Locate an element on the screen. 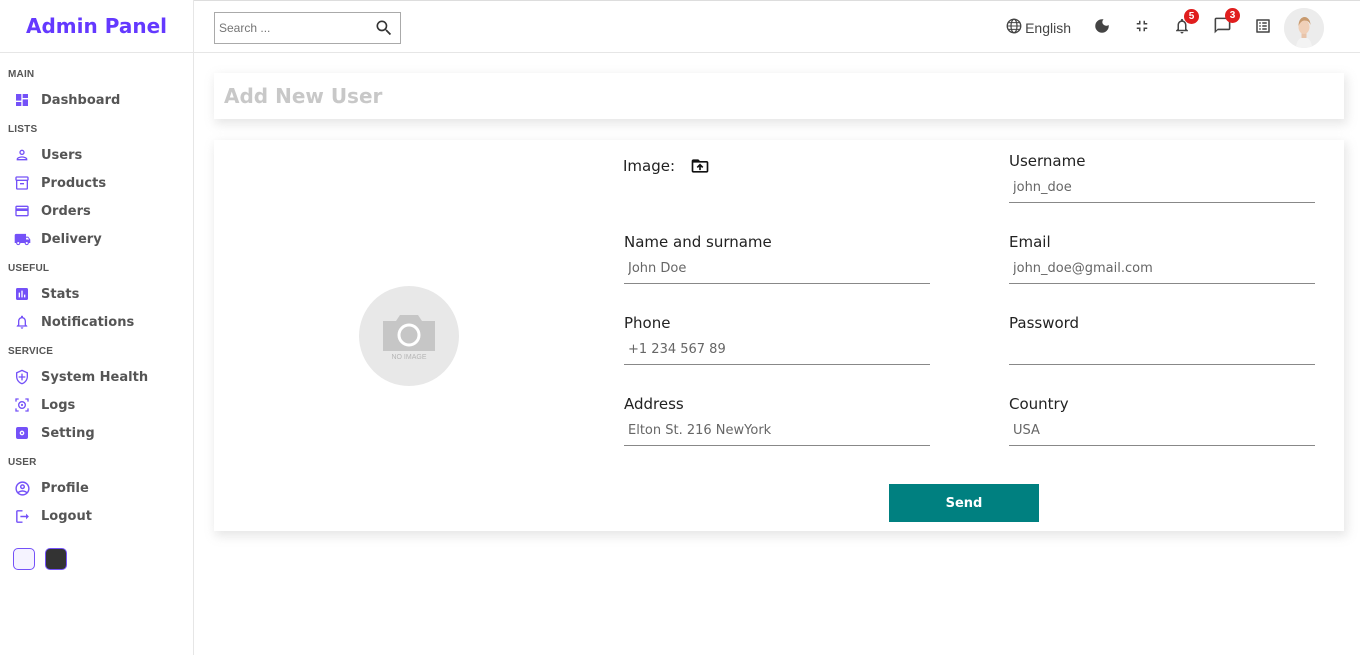 This screenshot has height=655, width=1360. profile-photo-placeholder: NO IMAGE is located at coordinates (409, 336).